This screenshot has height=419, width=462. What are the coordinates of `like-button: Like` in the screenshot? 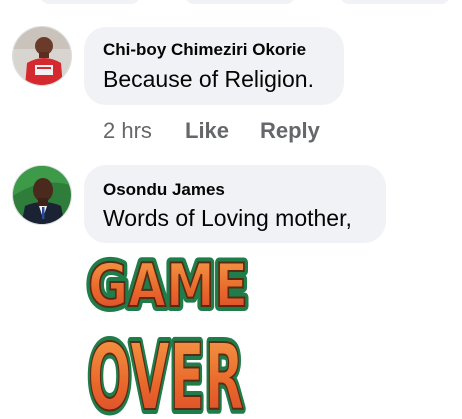 It's located at (207, 131).